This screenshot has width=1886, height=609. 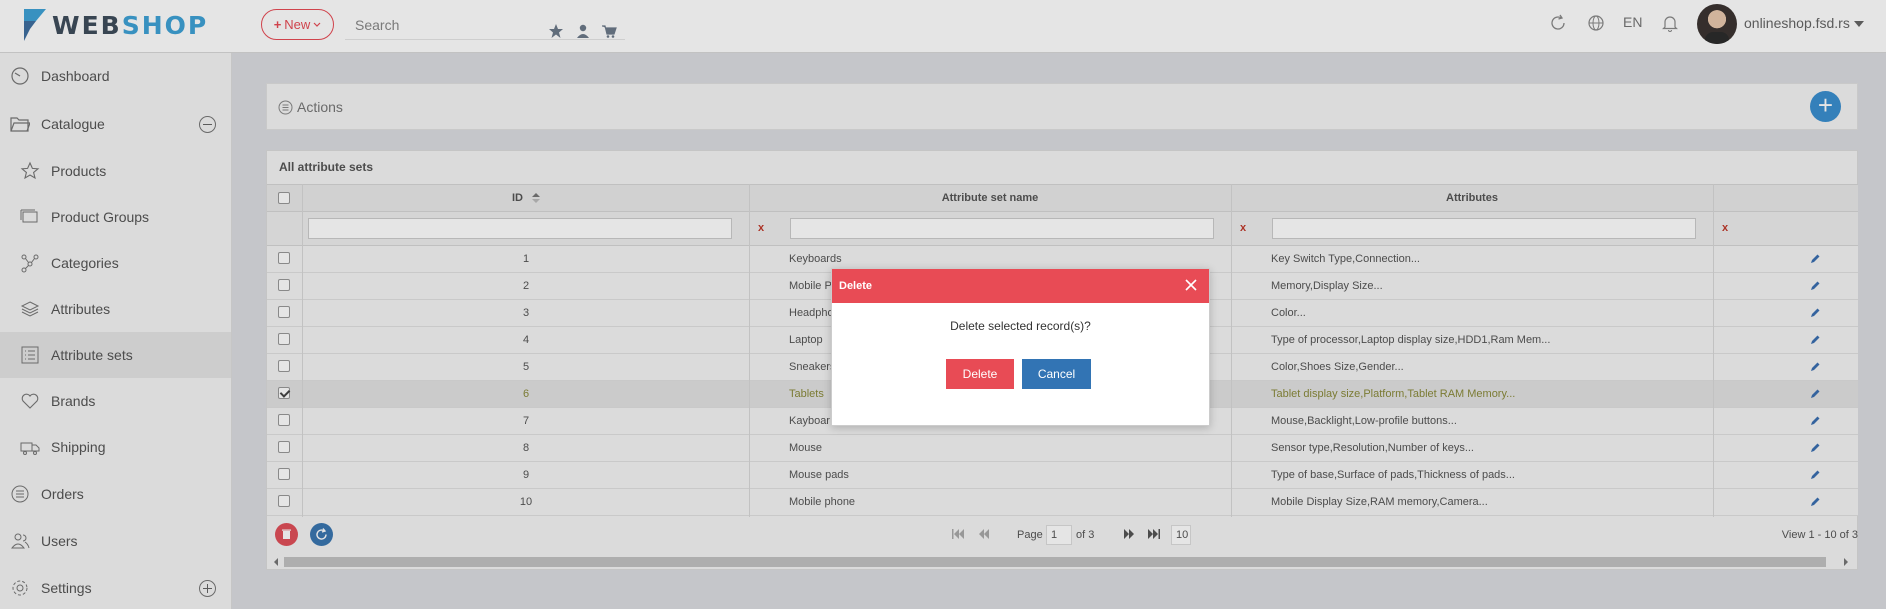 What do you see at coordinates (115, 124) in the screenshot?
I see `sidebar-item-catalogue: Catalogue` at bounding box center [115, 124].